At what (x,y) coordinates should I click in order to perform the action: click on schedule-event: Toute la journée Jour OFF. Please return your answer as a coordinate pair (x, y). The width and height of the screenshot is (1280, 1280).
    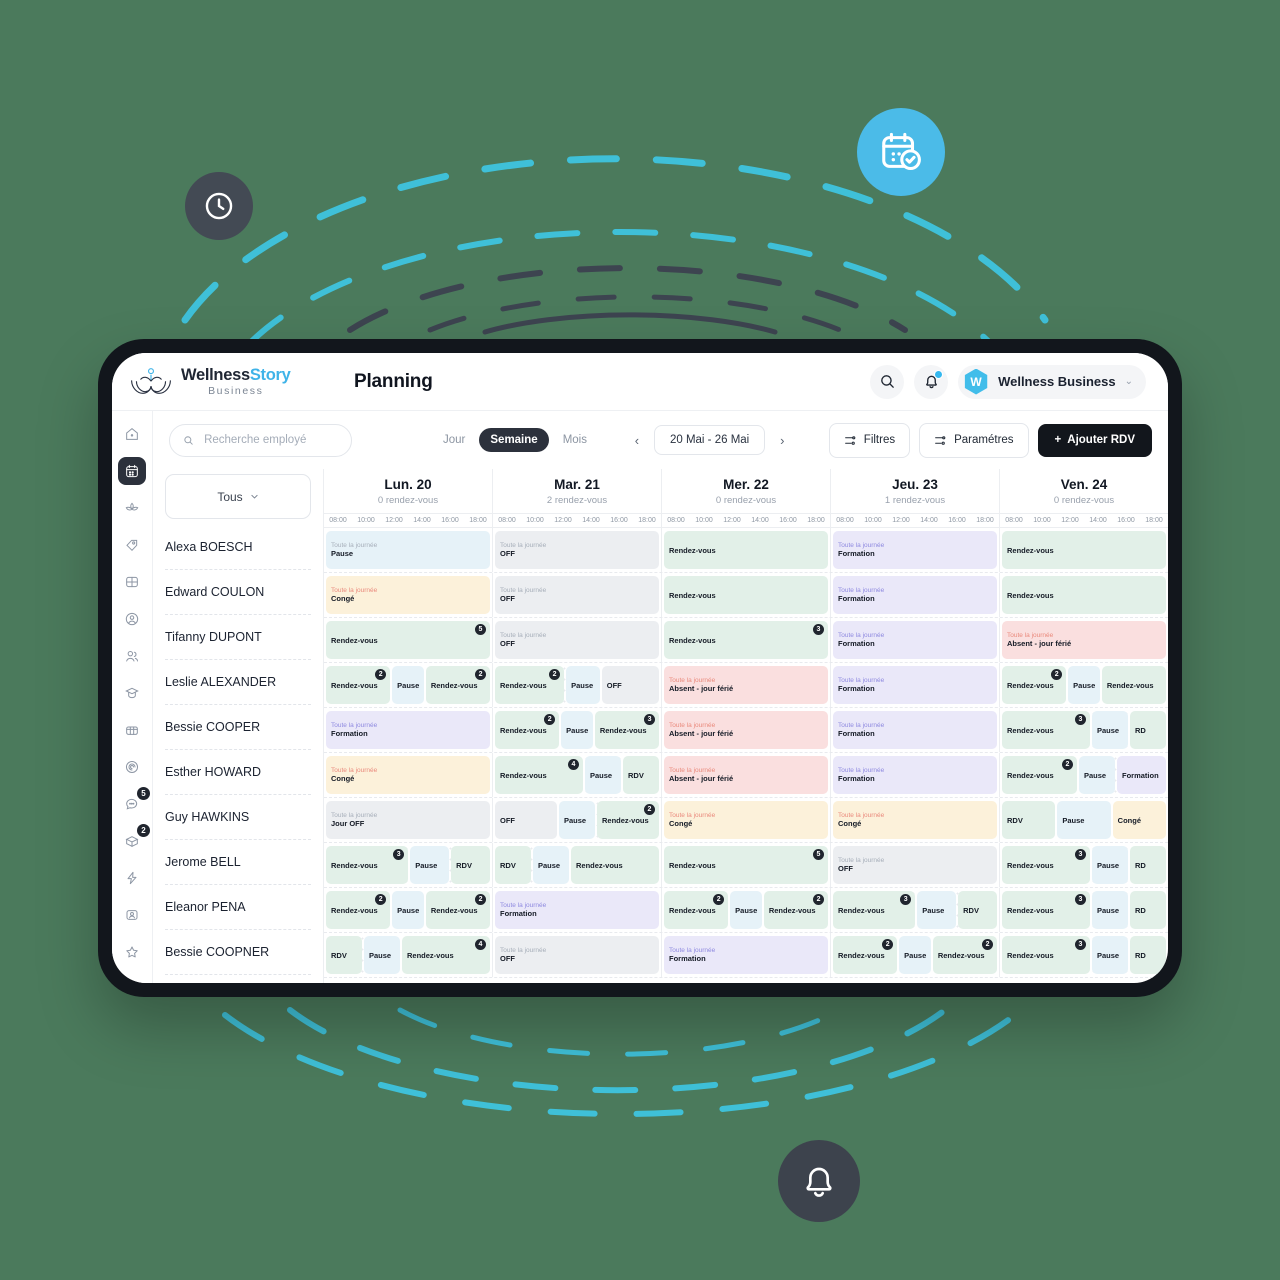
    Looking at the image, I should click on (408, 820).